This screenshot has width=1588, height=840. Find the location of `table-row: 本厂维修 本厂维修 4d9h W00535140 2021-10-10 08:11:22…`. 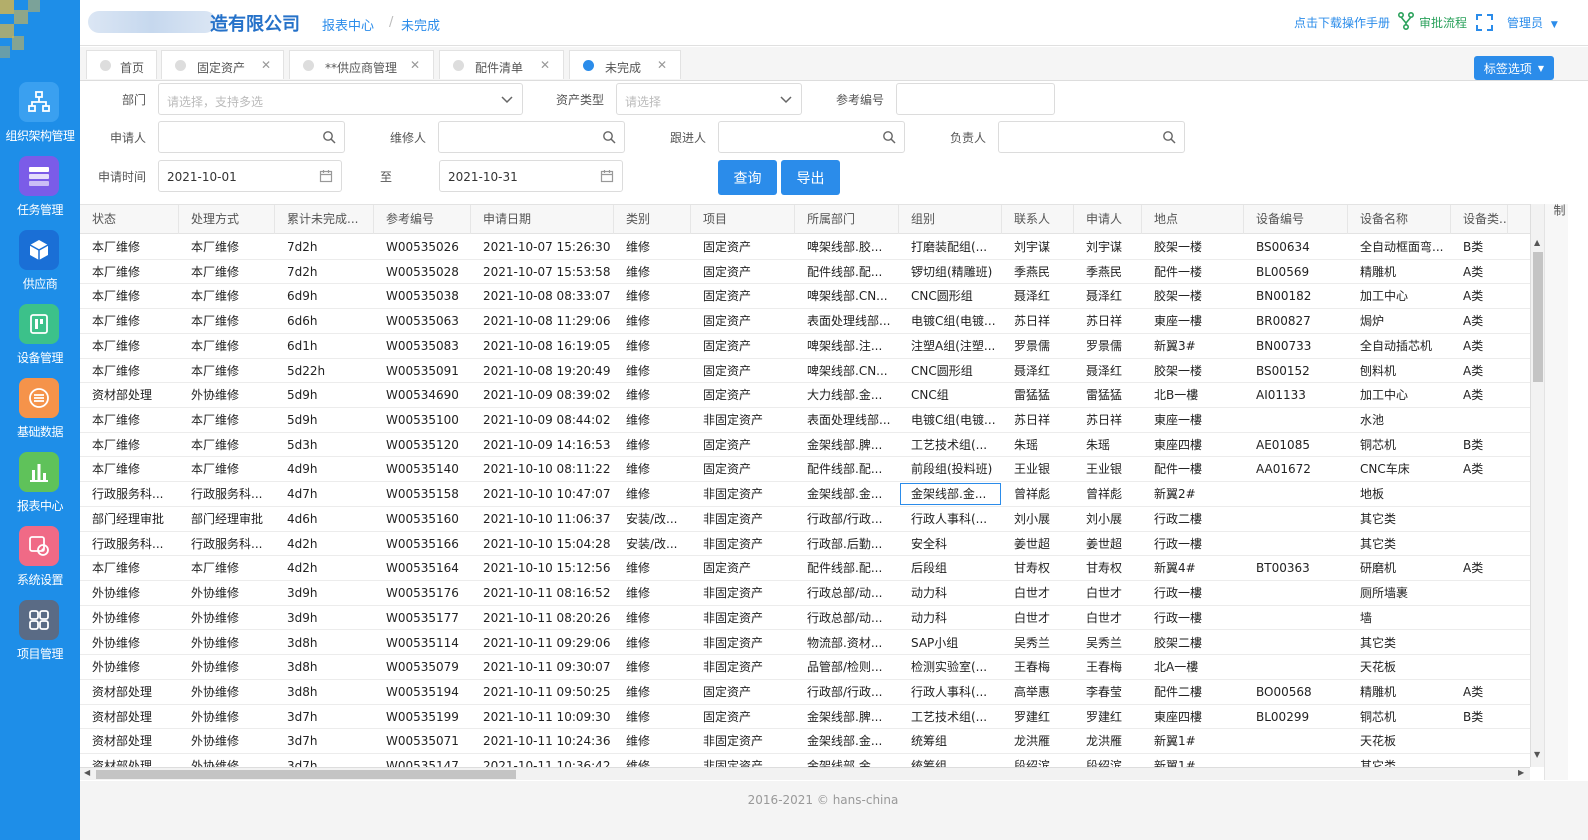

table-row: 本厂维修 本厂维修 4d9h W00535140 2021-10-10 08:11:22… is located at coordinates (812, 470).